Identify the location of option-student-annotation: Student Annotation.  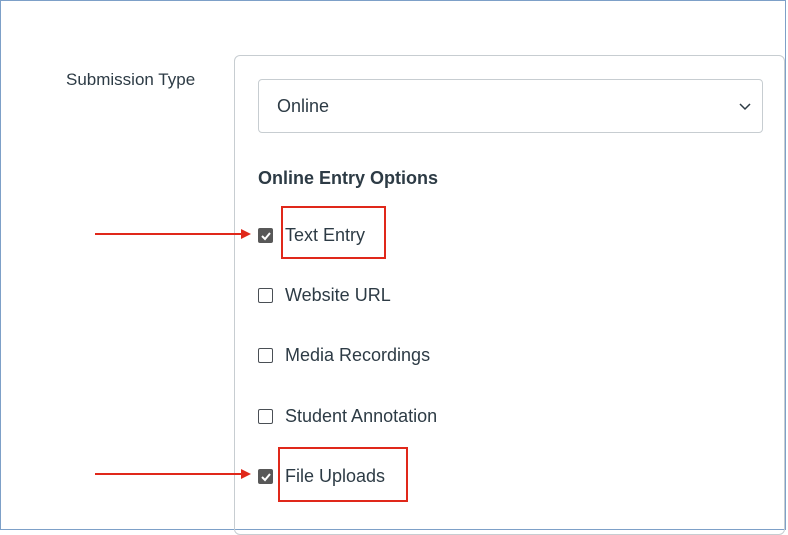
(347, 416).